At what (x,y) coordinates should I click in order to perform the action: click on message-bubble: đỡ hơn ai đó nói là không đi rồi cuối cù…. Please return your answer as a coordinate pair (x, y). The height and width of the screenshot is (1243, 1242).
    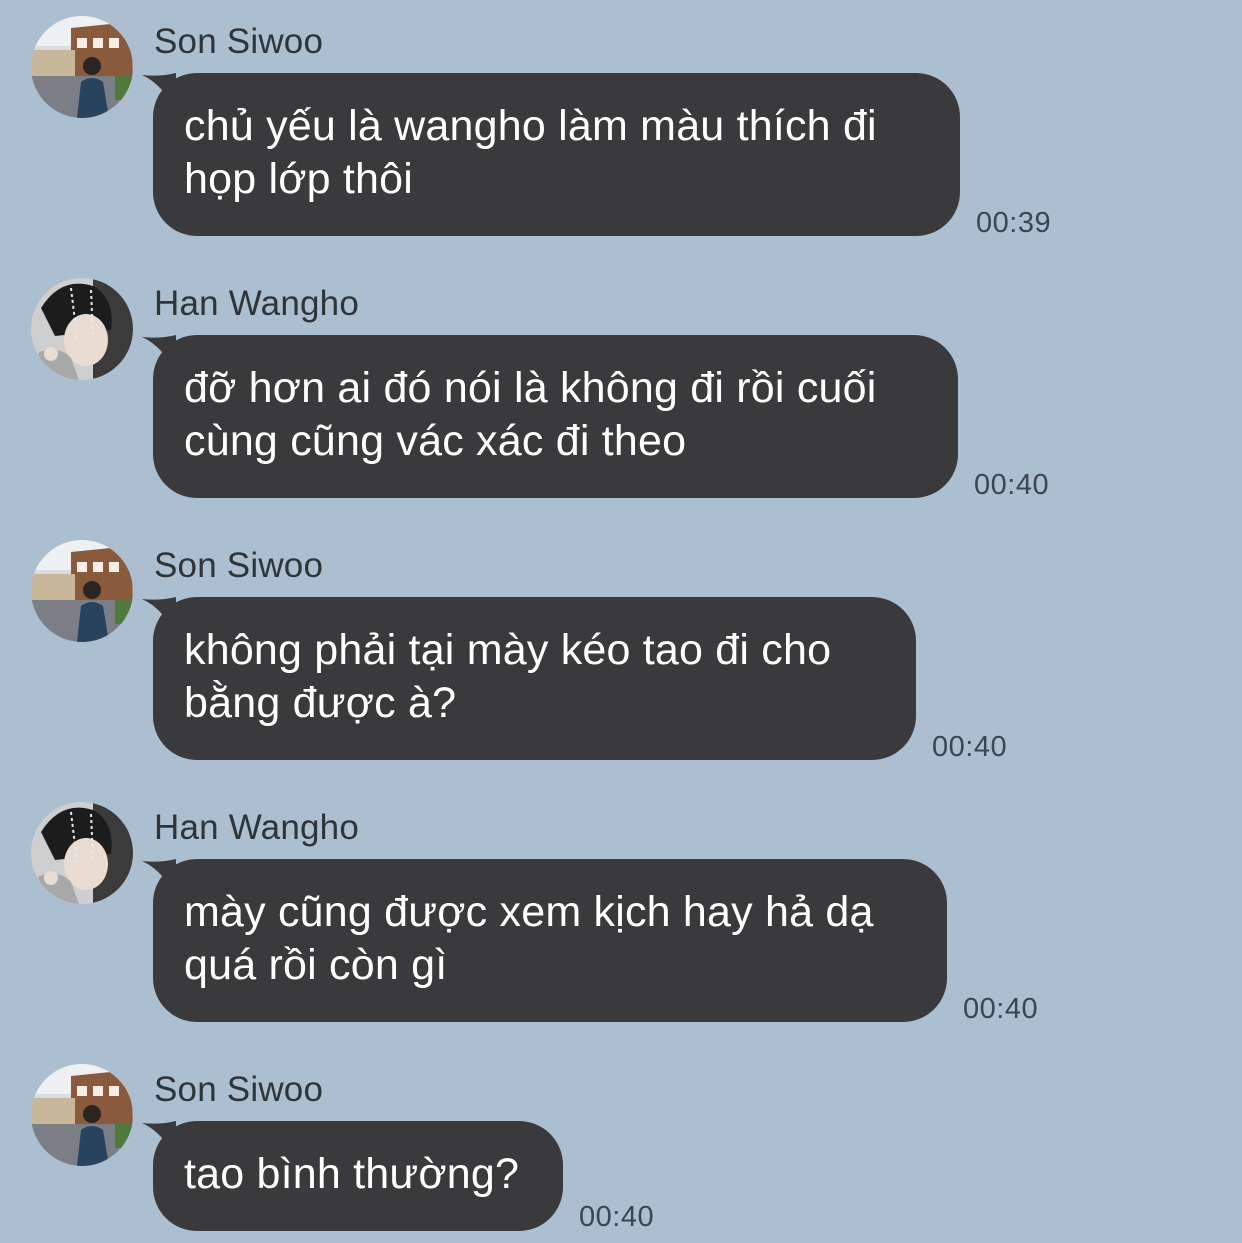
    Looking at the image, I should click on (555, 416).